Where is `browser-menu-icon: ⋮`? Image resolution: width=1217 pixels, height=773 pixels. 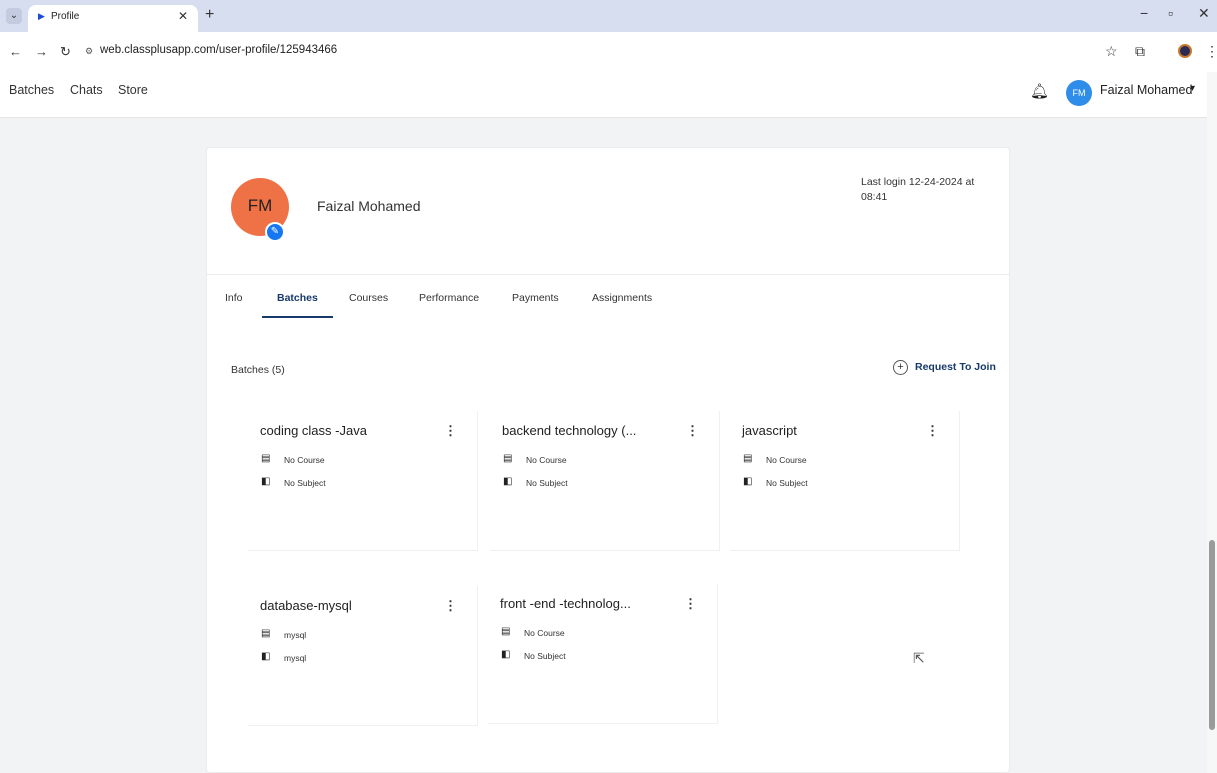 browser-menu-icon: ⋮ is located at coordinates (1211, 51).